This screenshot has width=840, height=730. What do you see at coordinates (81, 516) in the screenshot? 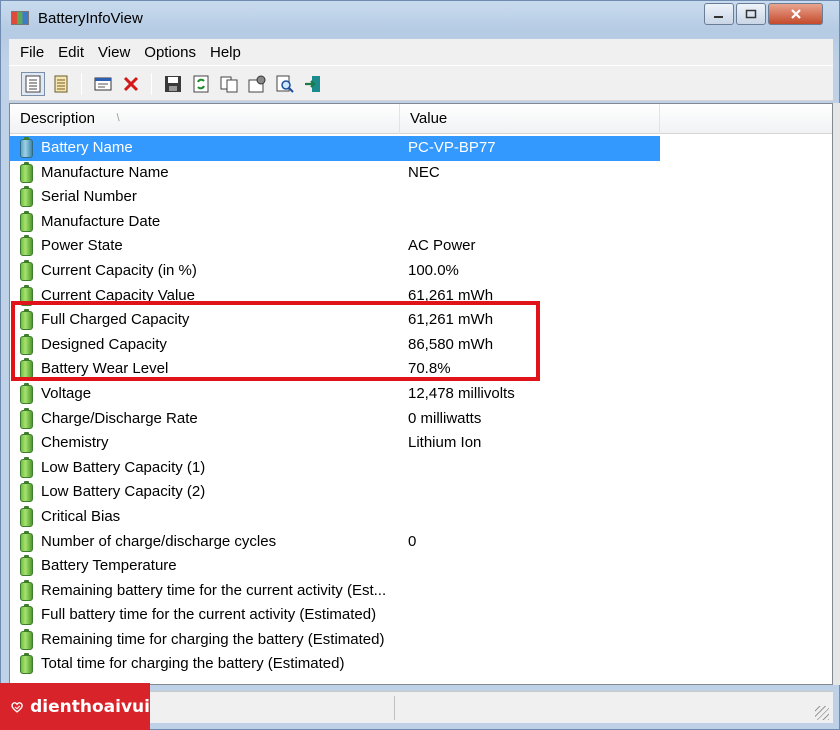
I see `row-description: Critical Bias` at bounding box center [81, 516].